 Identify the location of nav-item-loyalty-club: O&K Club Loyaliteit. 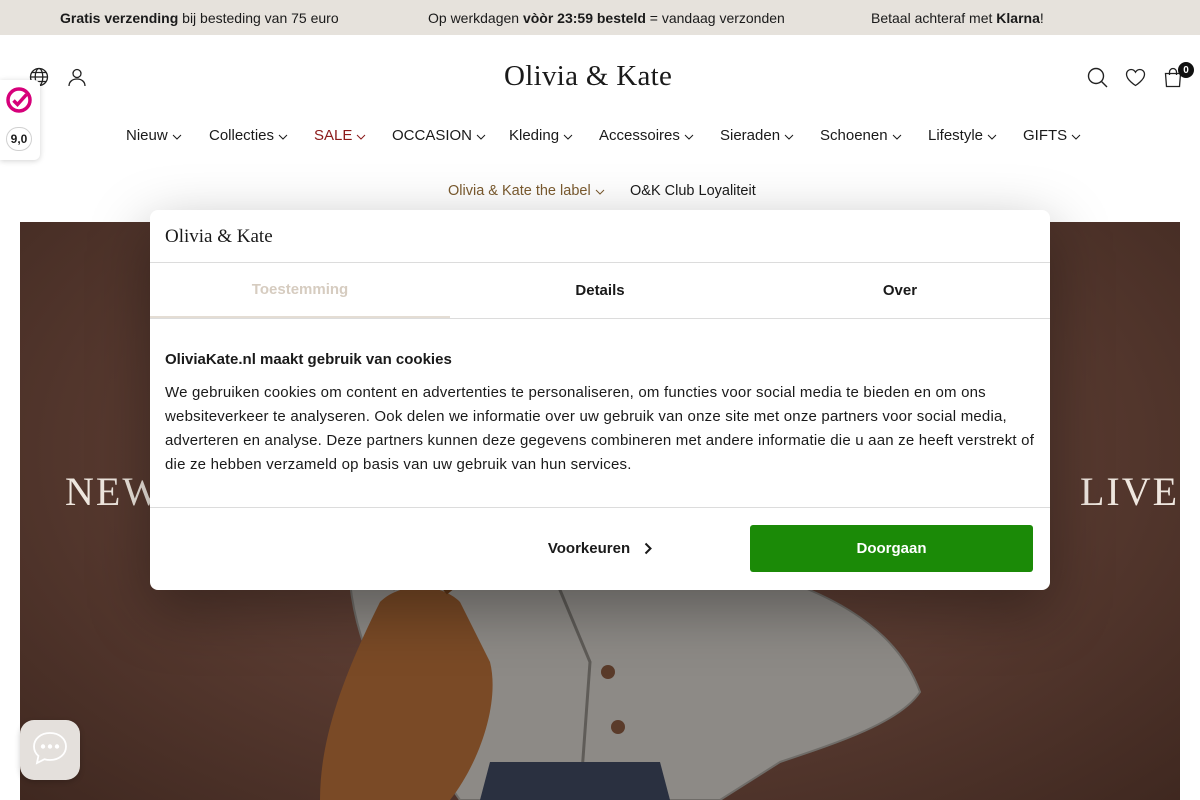
(693, 191).